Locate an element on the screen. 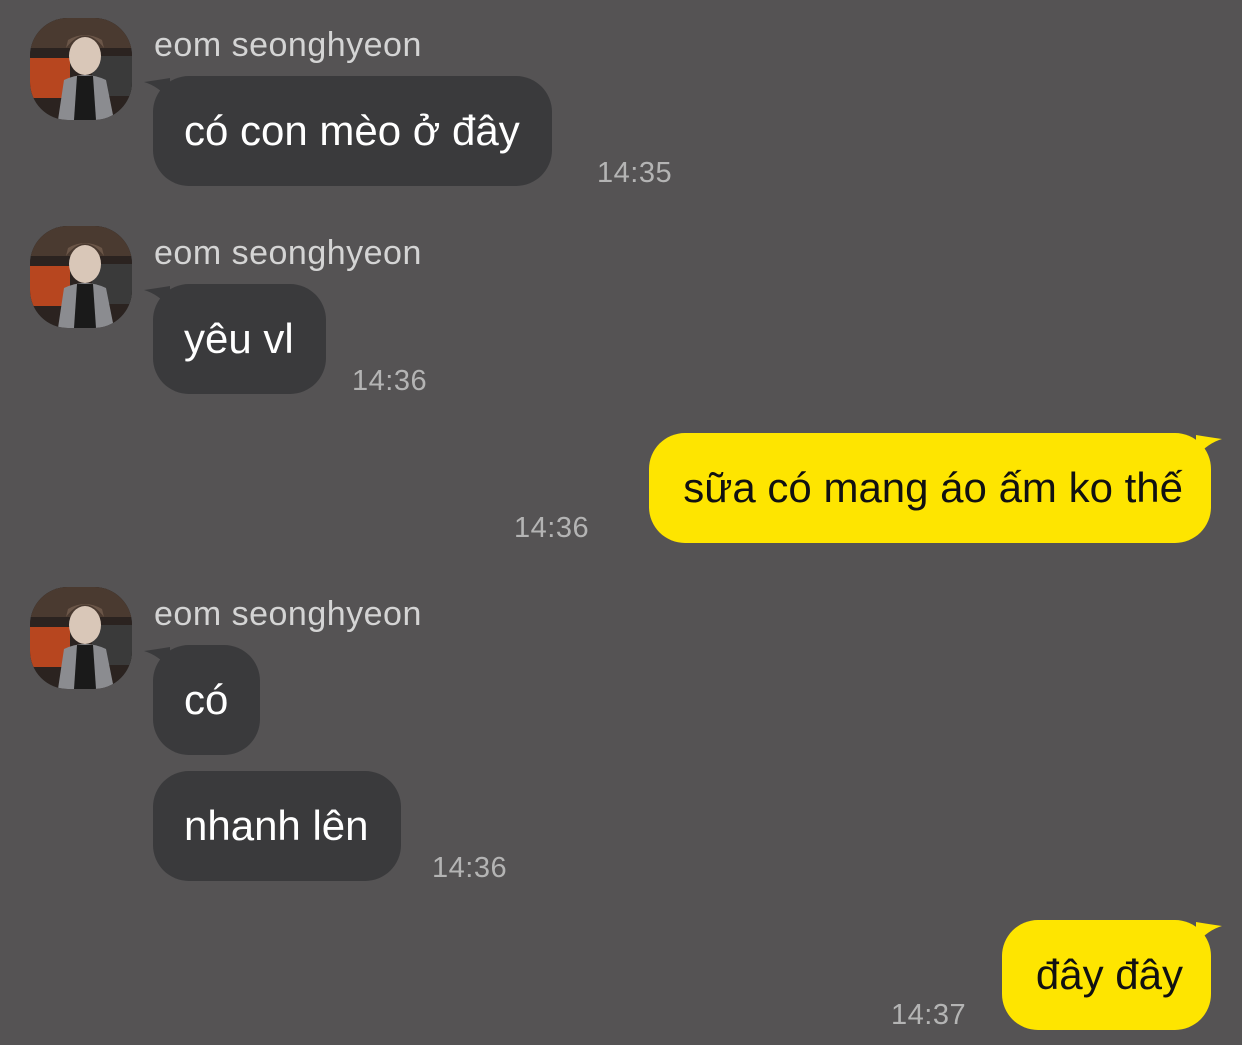 The image size is (1242, 1045). message-bubble-incoming: yêu vl is located at coordinates (239, 339).